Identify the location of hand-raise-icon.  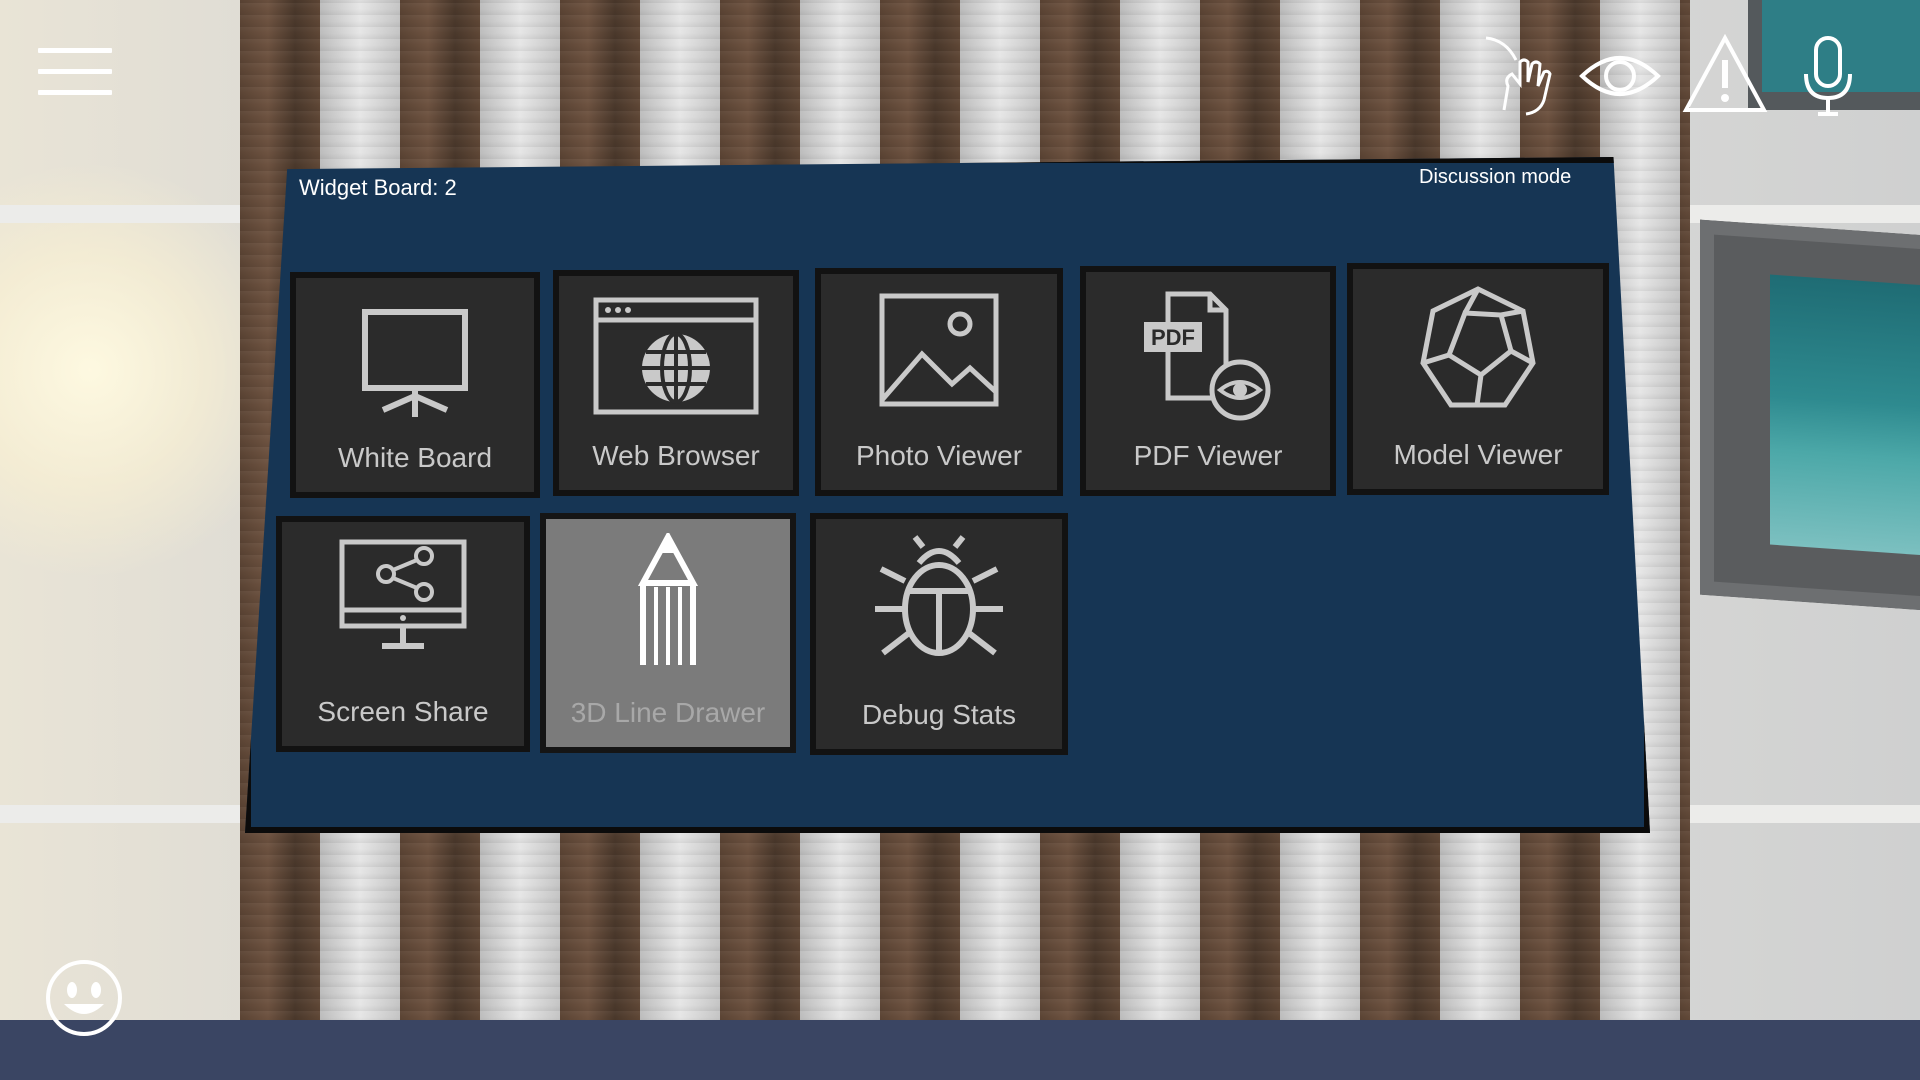
(1518, 76).